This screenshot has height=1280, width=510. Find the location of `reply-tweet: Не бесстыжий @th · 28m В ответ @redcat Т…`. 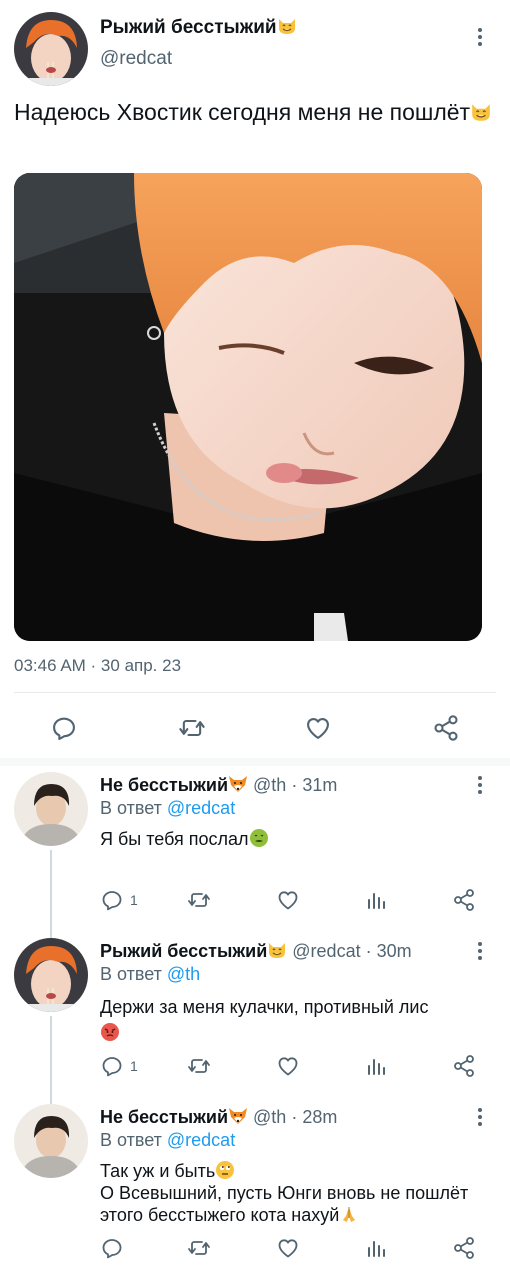

reply-tweet: Не бесстыжий @th · 28m В ответ @redcat Т… is located at coordinates (255, 1189).